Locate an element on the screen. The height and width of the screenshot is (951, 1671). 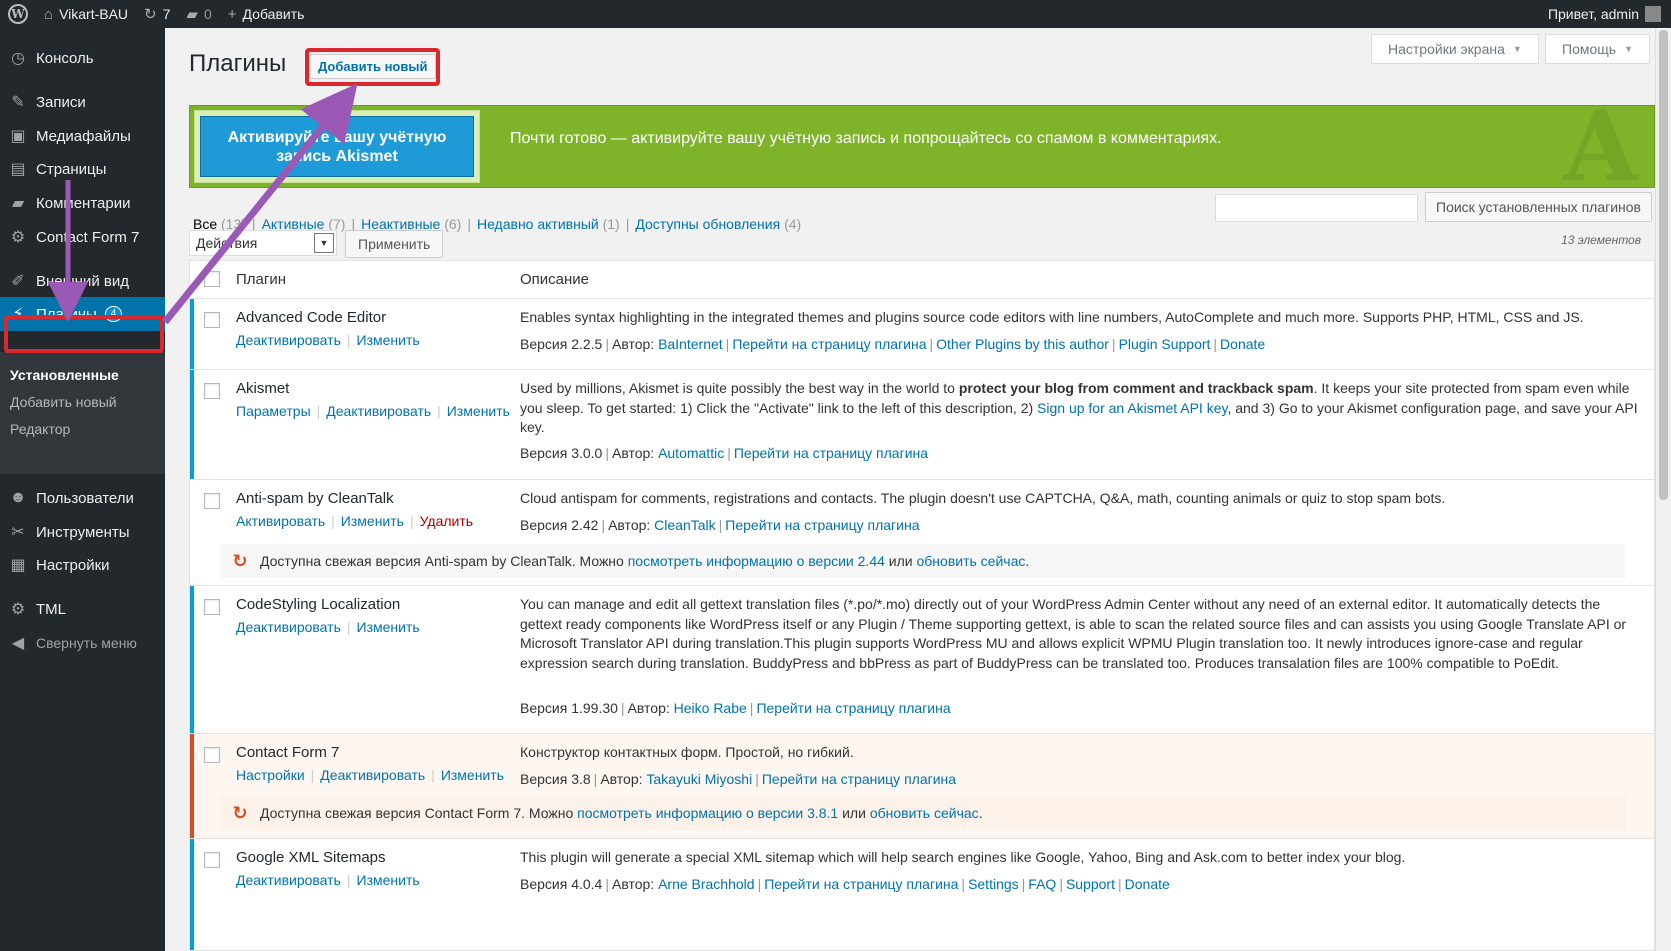
sidebar-item-users: ☻ Пользователи is located at coordinates (82, 498).